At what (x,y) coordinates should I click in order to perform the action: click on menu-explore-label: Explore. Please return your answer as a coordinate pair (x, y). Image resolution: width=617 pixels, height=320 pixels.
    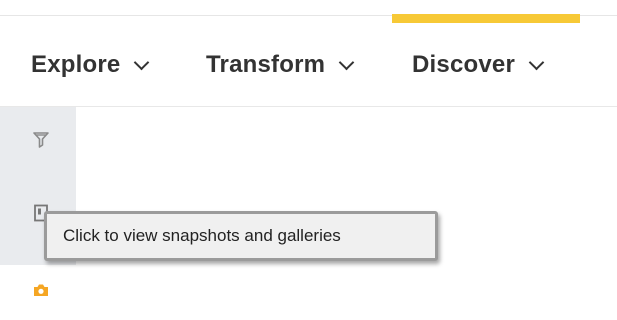
    Looking at the image, I should click on (76, 64).